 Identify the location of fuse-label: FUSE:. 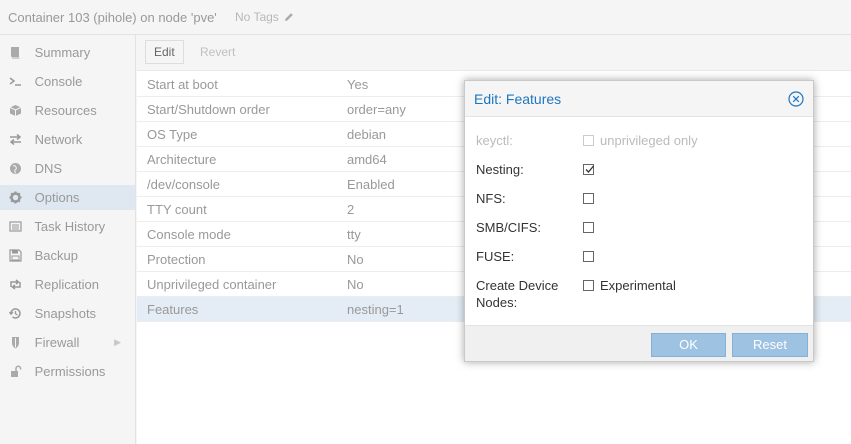
(495, 256).